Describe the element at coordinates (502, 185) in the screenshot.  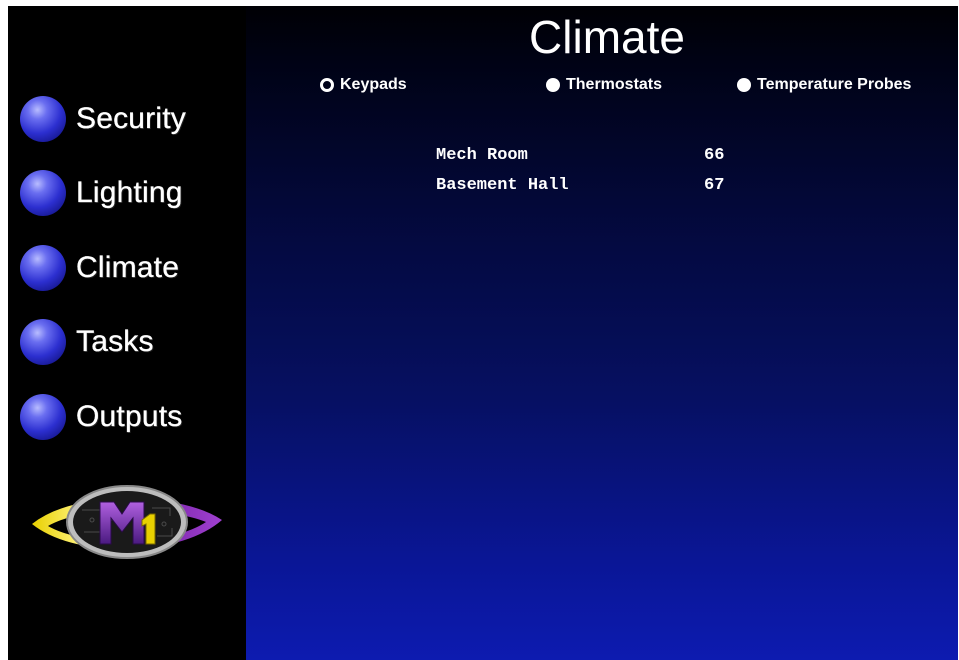
I see `probe-name: Basement Hall` at that location.